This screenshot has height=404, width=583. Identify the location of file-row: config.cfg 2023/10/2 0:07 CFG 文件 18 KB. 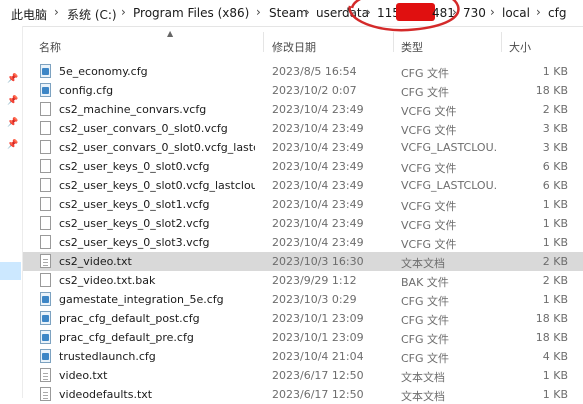
(303, 90).